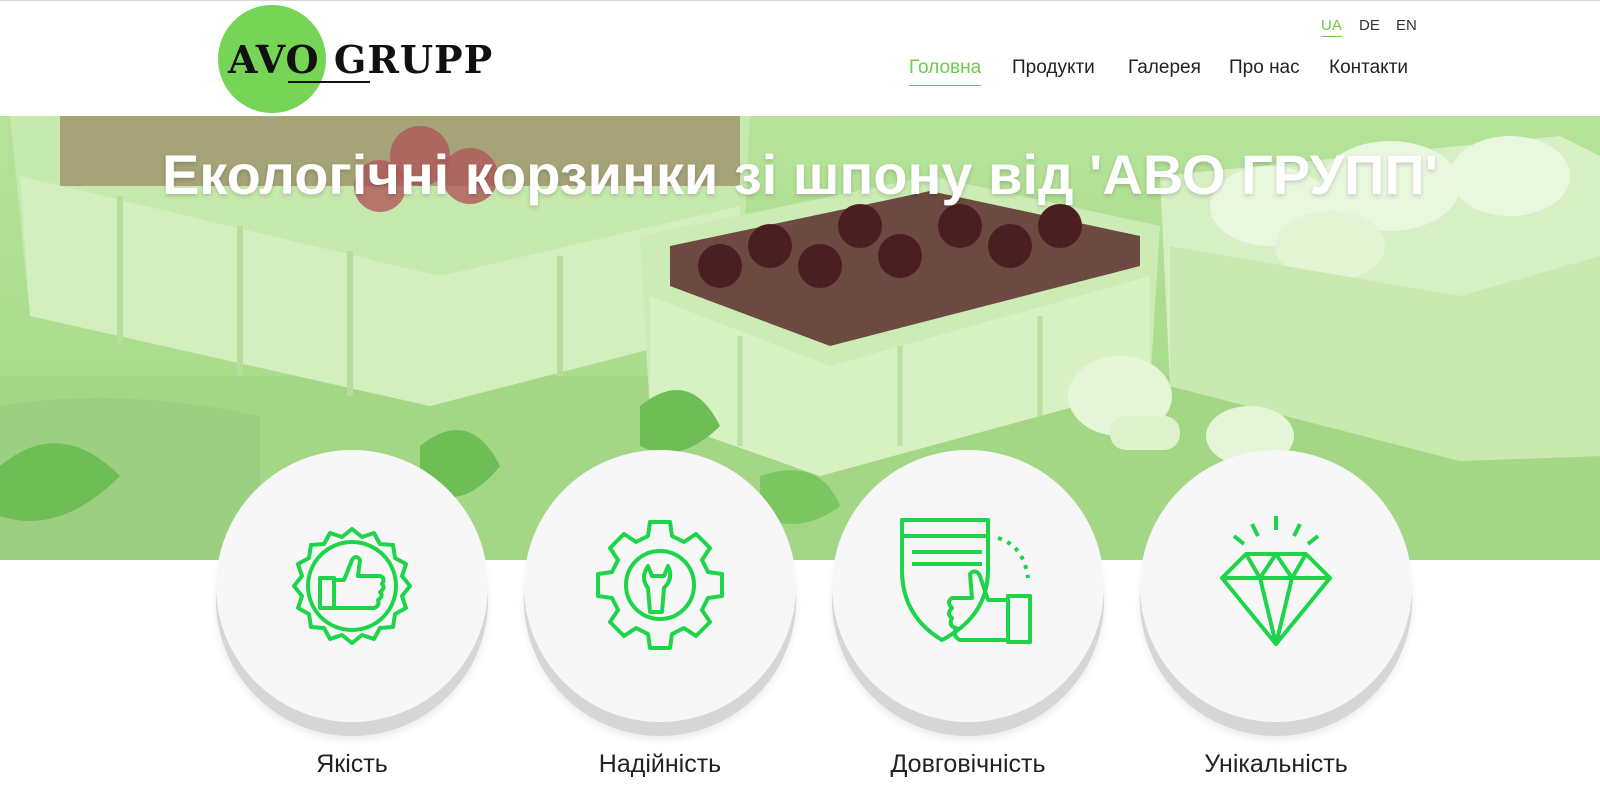  What do you see at coordinates (274, 59) in the screenshot?
I see `logo-text-left: AVO` at bounding box center [274, 59].